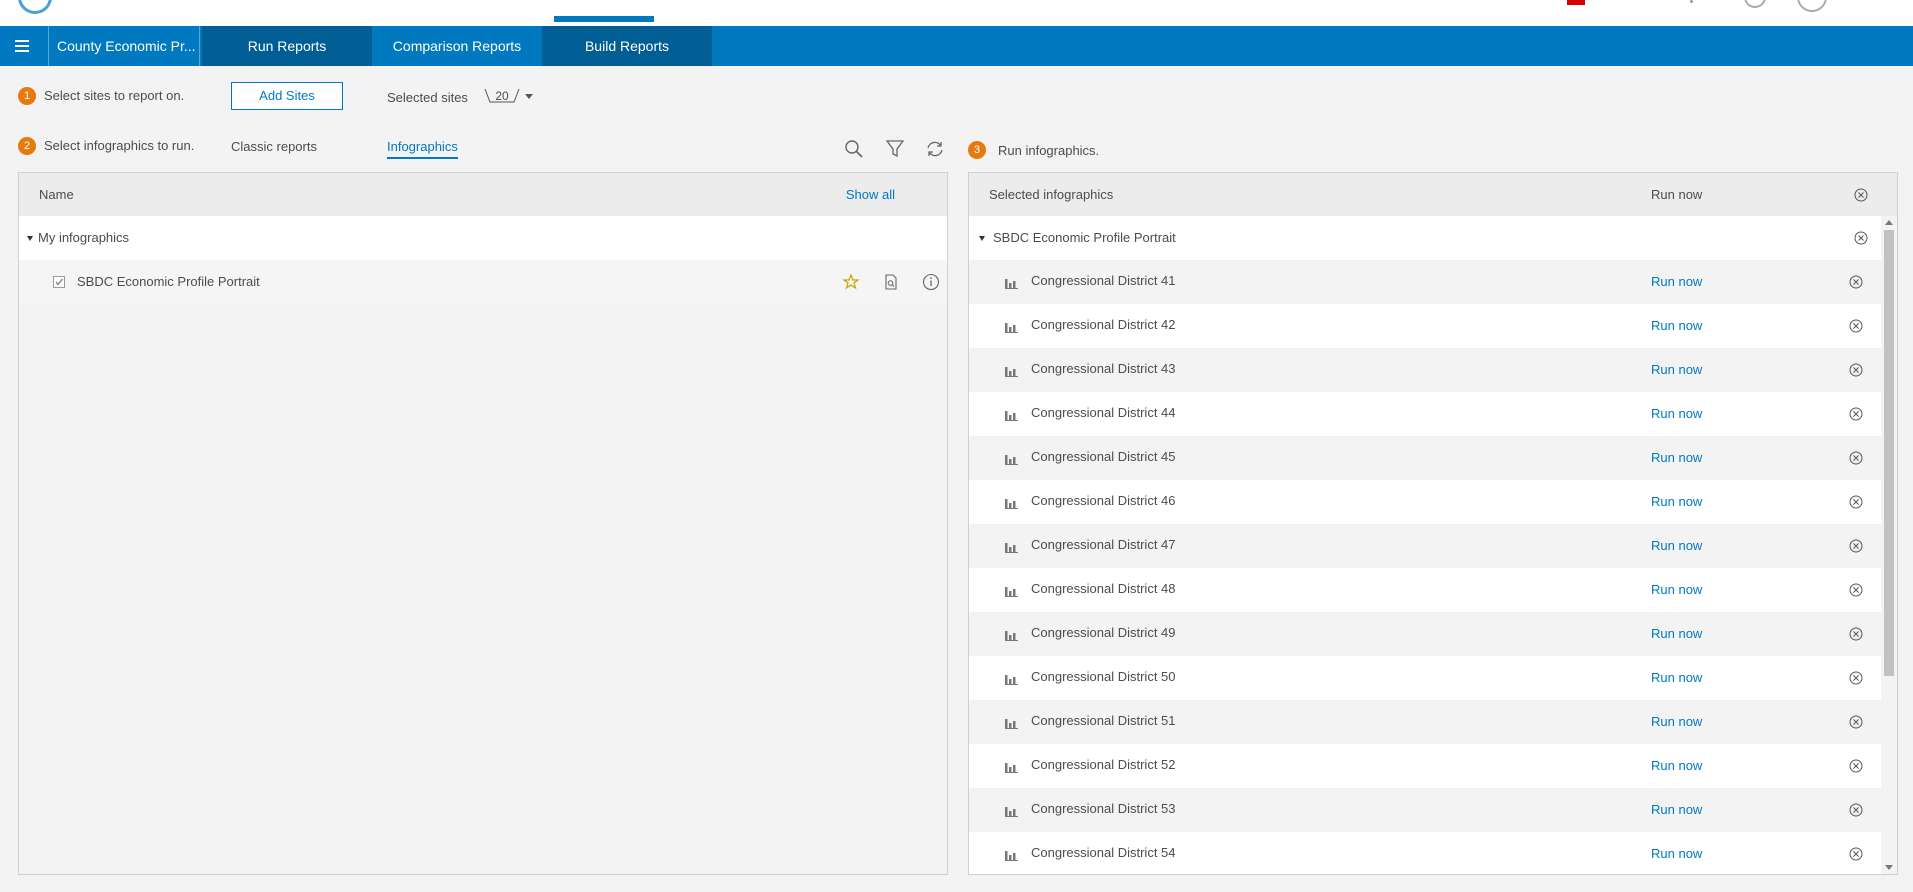  What do you see at coordinates (1812, 6) in the screenshot?
I see `avatar` at bounding box center [1812, 6].